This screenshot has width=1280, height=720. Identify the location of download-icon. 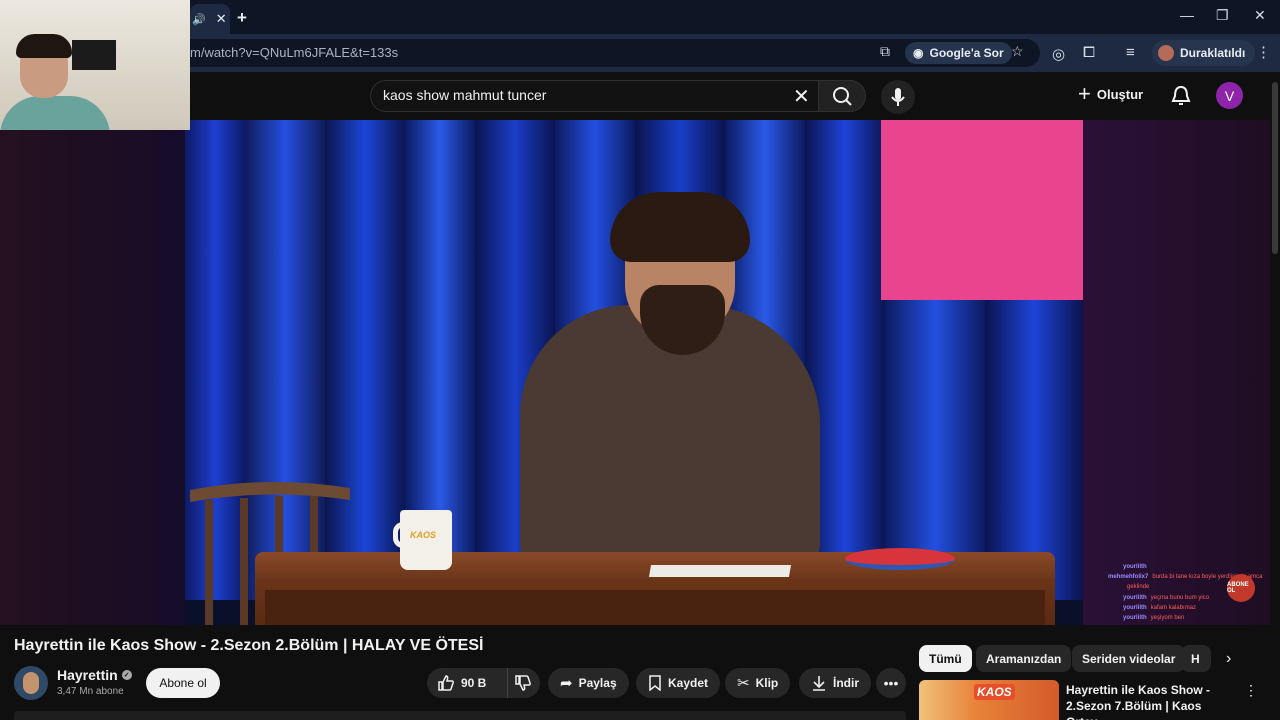
(819, 683).